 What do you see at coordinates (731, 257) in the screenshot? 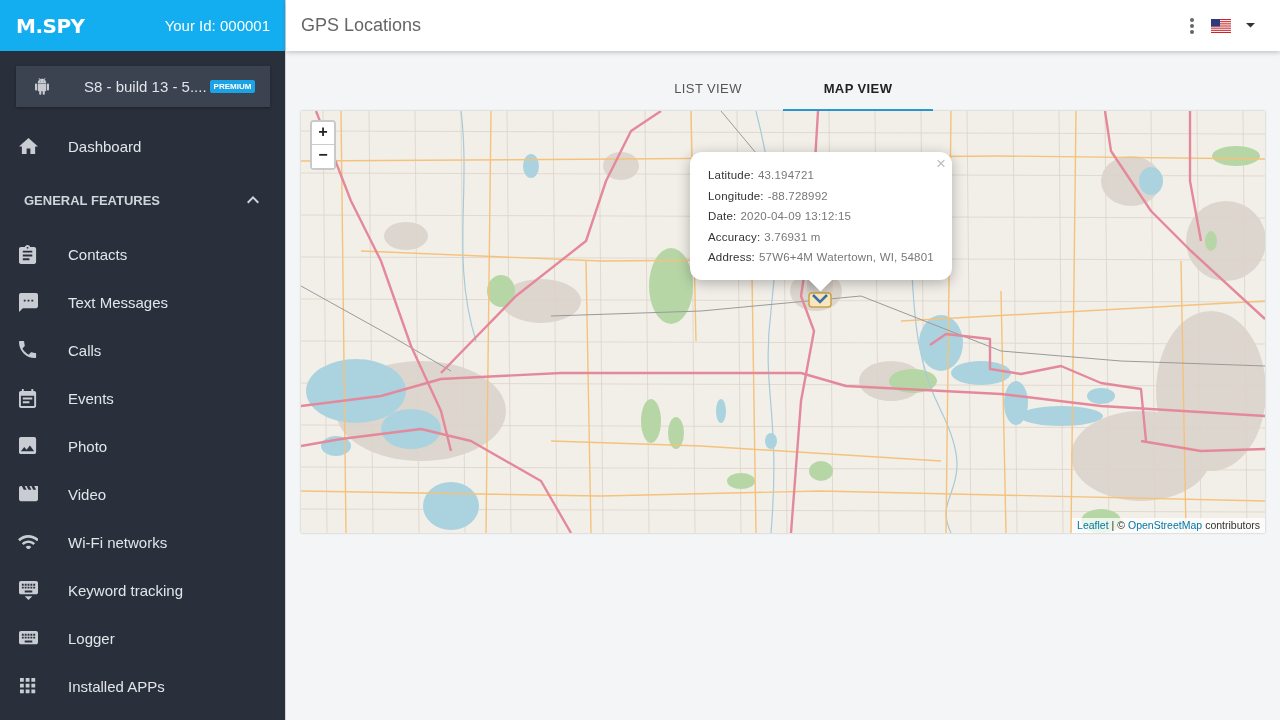
I see `field-label: Address:` at bounding box center [731, 257].